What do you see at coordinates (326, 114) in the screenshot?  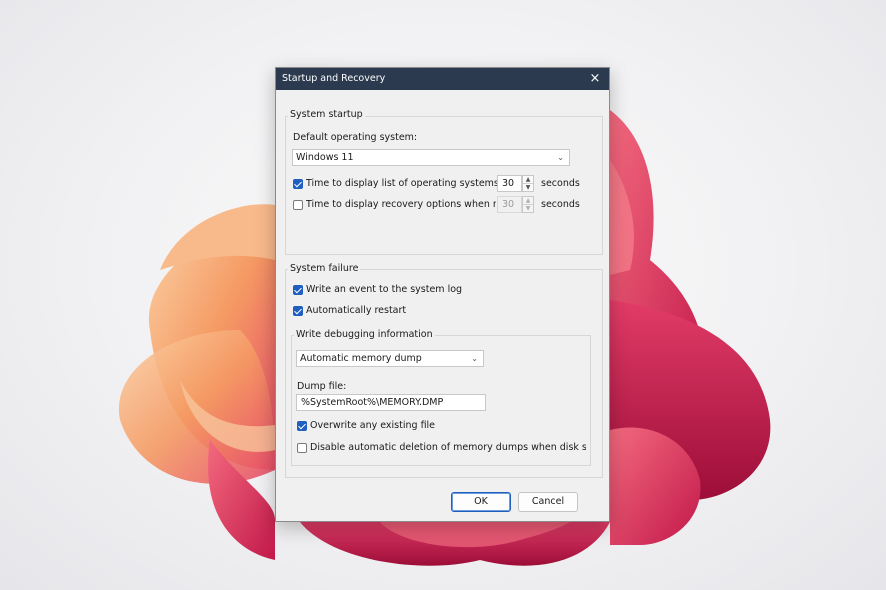 I see `system-startup-label: System startup` at bounding box center [326, 114].